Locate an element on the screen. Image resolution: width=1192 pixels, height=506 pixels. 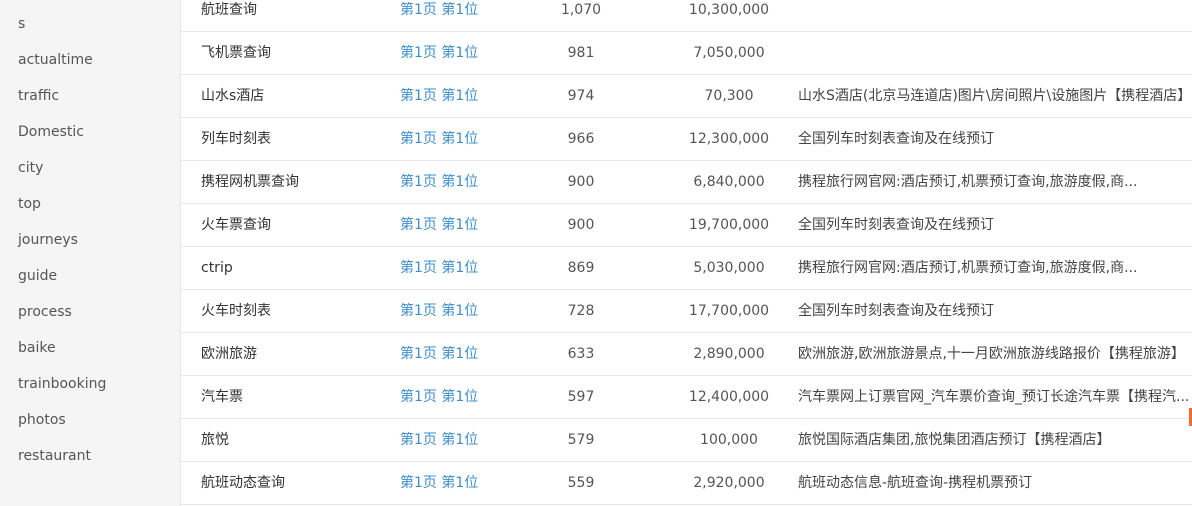
volume-cell: 2,890,000 is located at coordinates (729, 354).